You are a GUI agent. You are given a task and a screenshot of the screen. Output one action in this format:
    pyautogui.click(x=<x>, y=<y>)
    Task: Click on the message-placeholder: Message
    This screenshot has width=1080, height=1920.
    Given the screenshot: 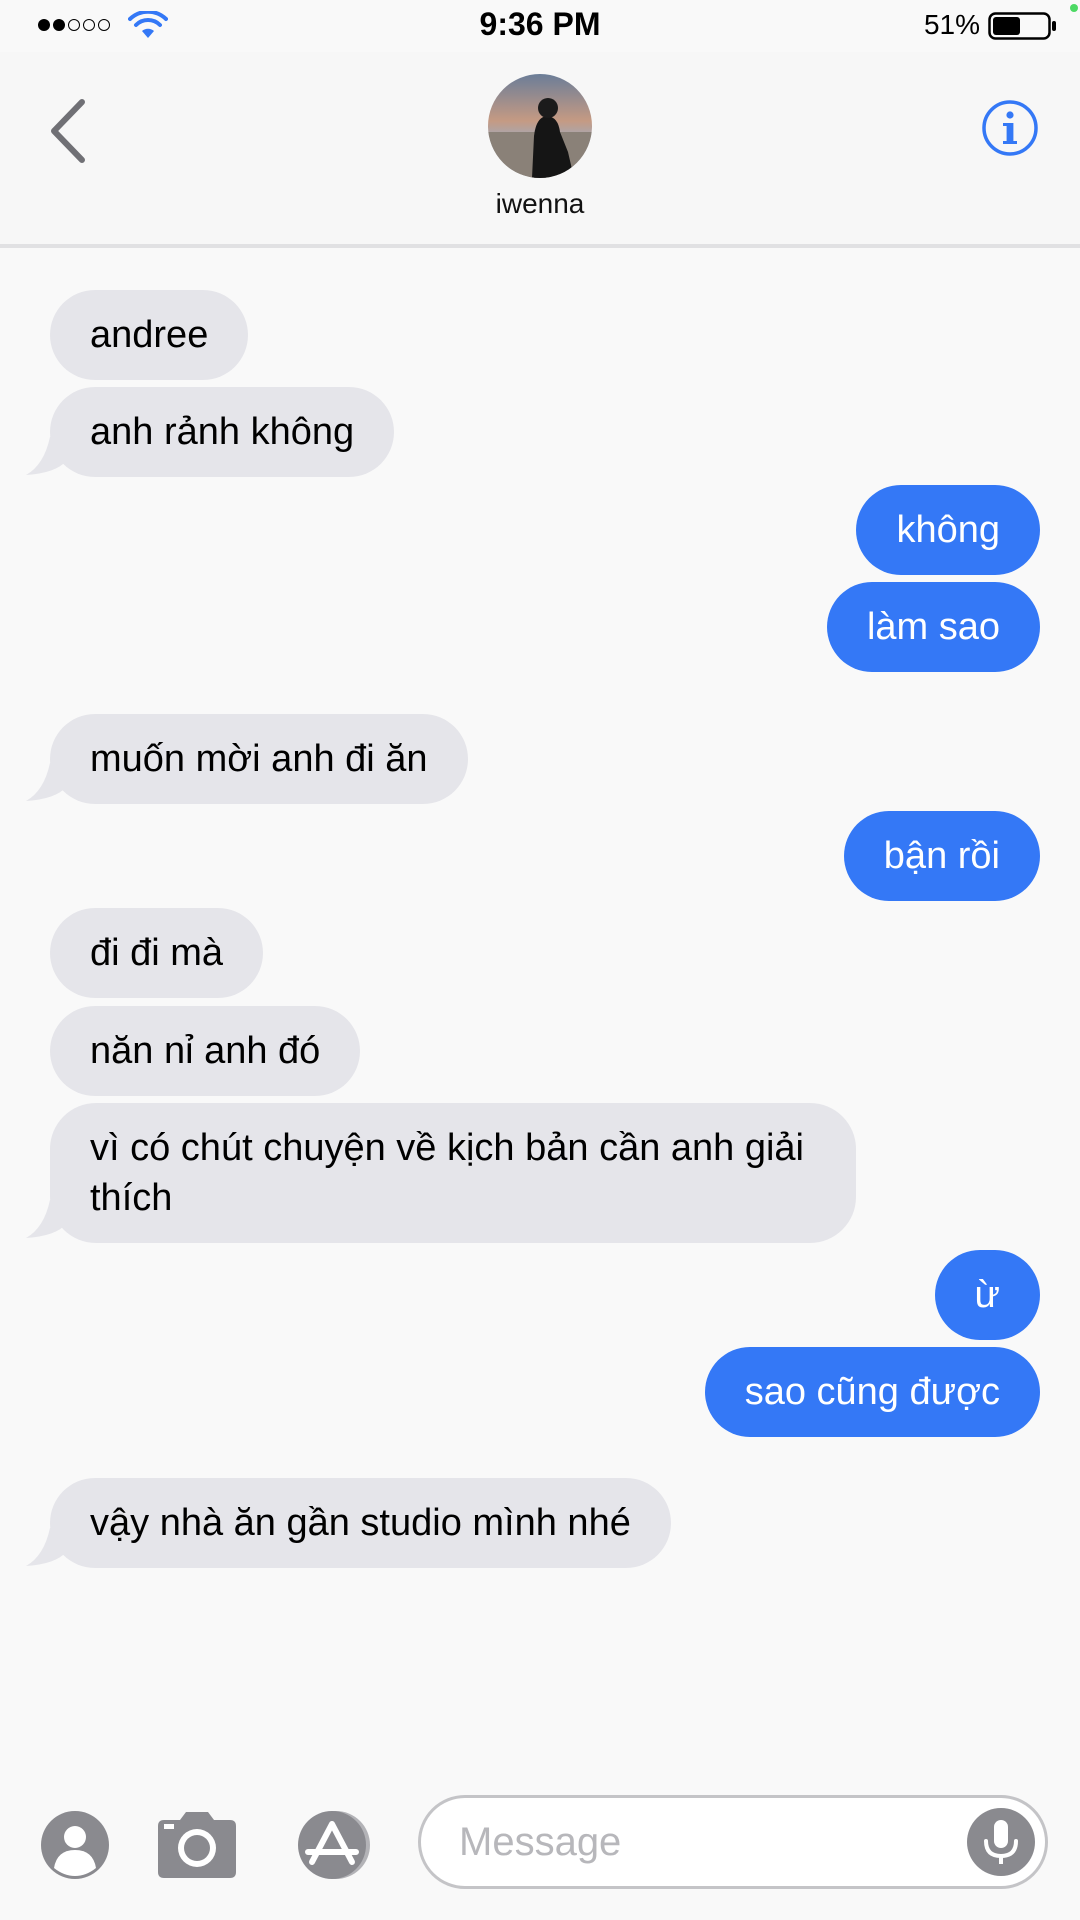 What is the action you would take?
    pyautogui.click(x=540, y=1842)
    